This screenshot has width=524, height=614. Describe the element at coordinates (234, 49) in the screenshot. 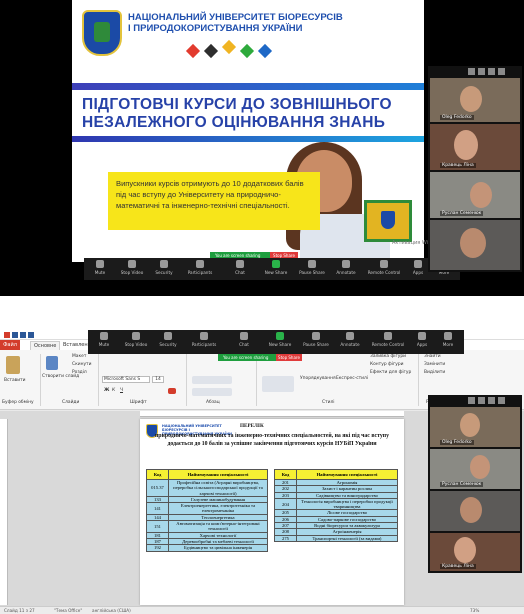

I see `logo-diamonds` at that location.